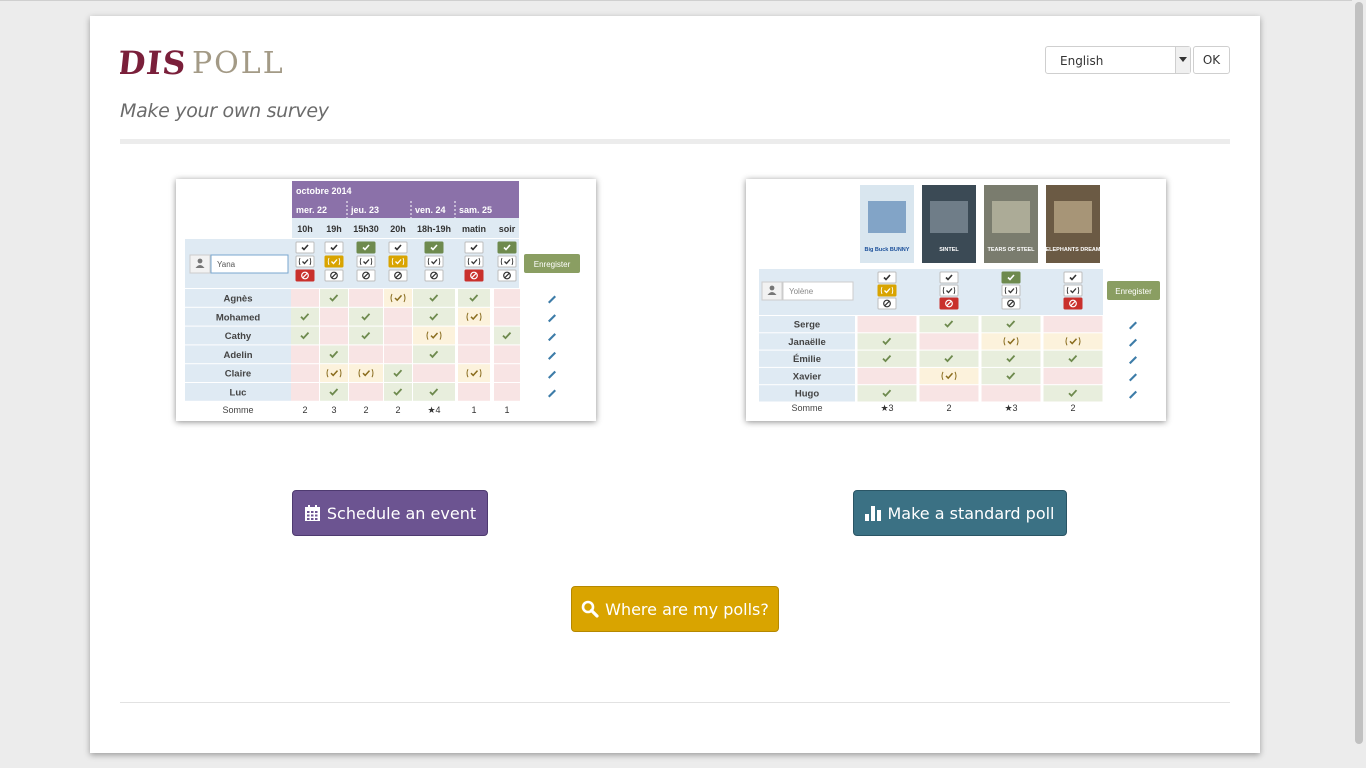 This screenshot has height=768, width=1366. I want to click on calendar-icon, so click(312, 512).